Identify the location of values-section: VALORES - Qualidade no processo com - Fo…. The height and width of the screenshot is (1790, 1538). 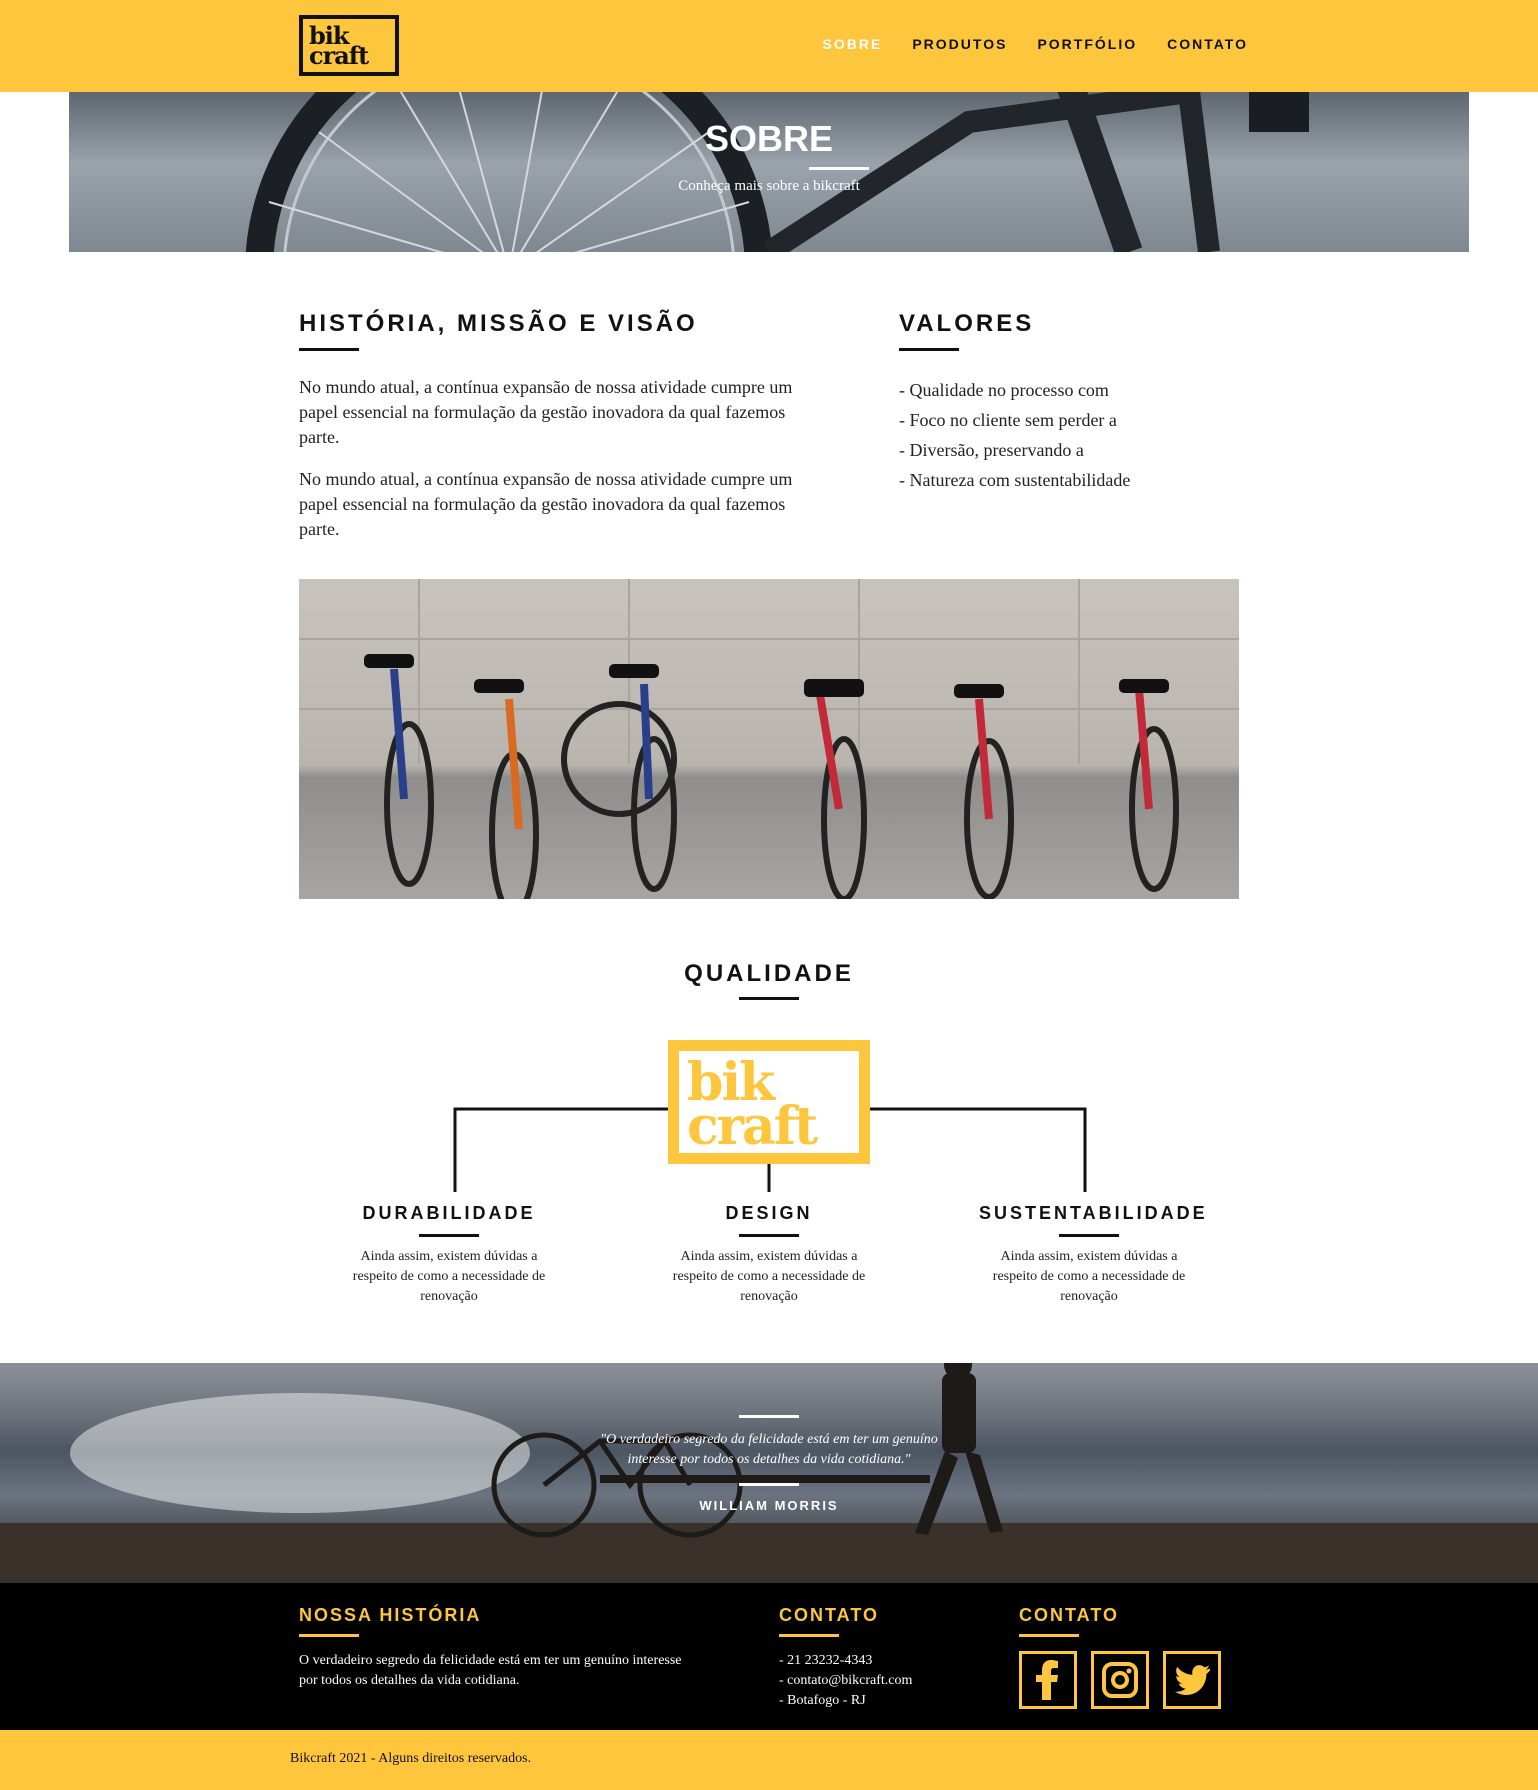
(1069, 402).